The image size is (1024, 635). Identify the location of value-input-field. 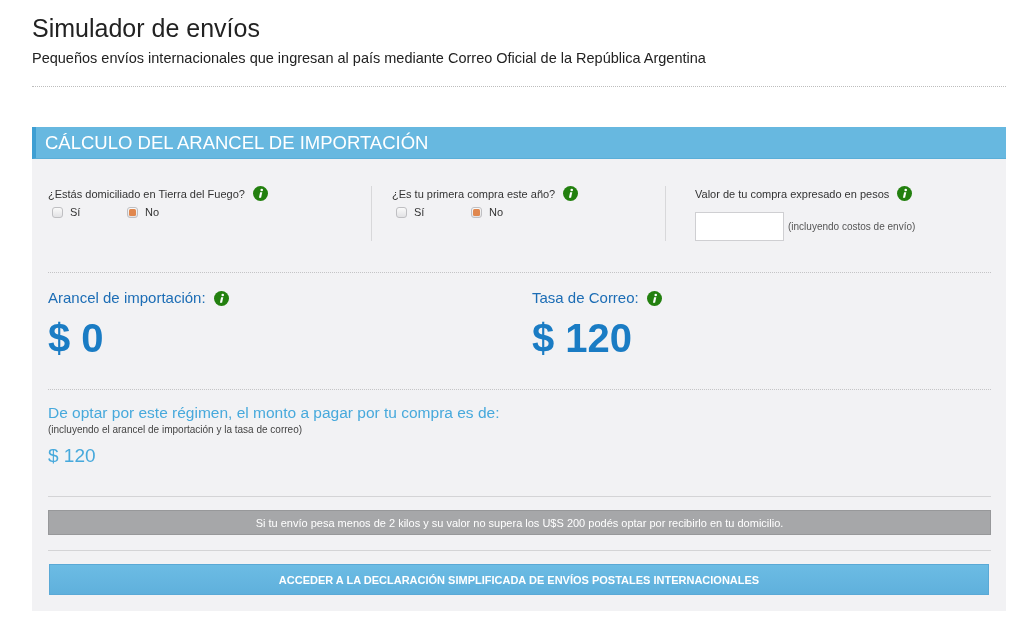
(739, 226).